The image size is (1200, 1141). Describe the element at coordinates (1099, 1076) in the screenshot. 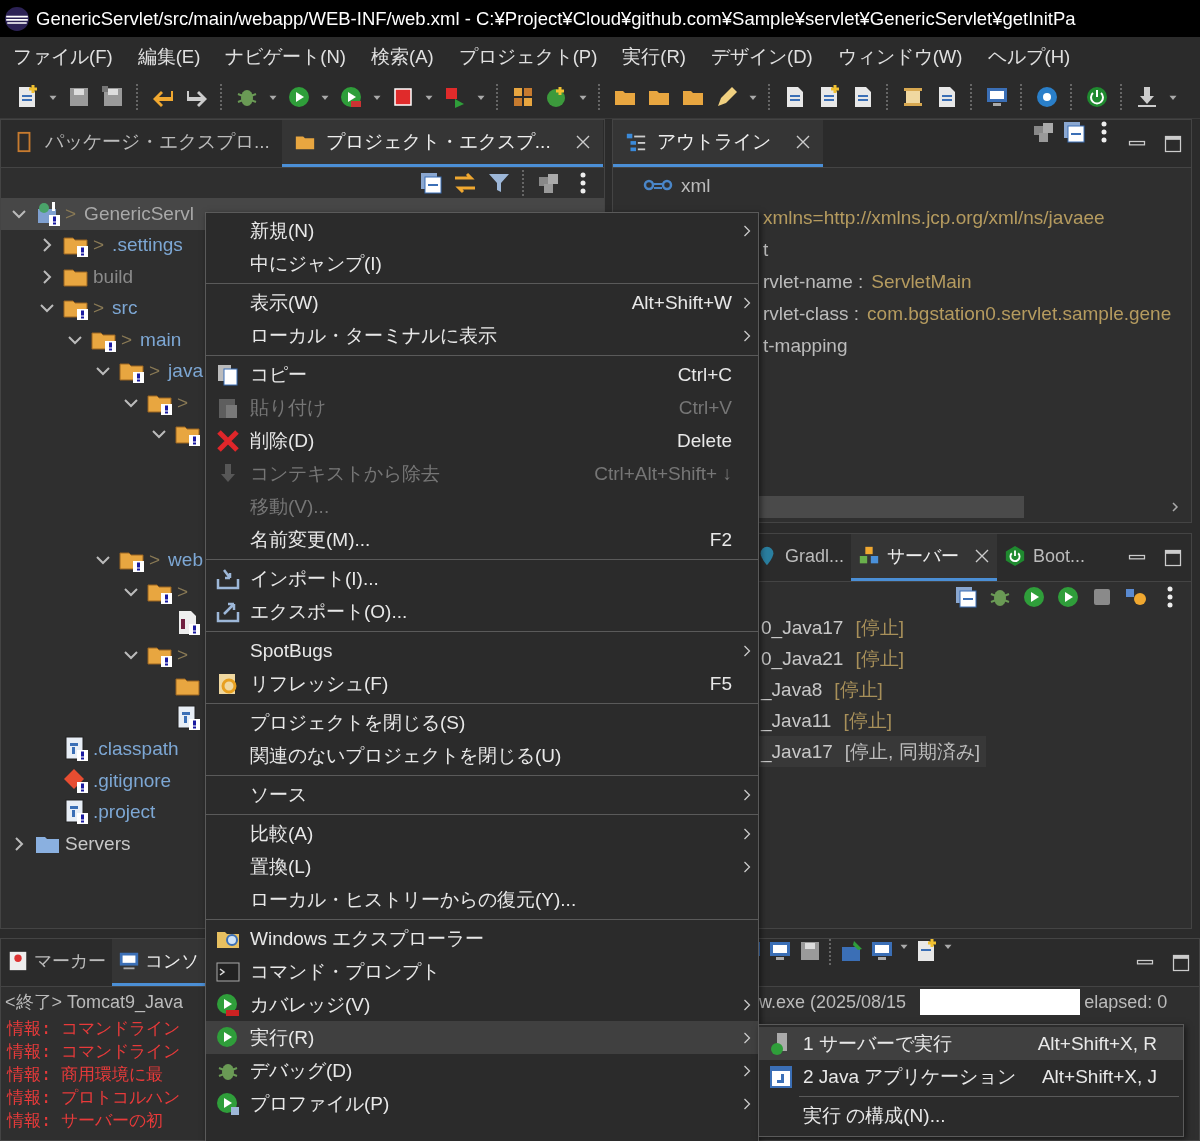

I see `shortcut-label: Alt+Shift+X, J` at that location.